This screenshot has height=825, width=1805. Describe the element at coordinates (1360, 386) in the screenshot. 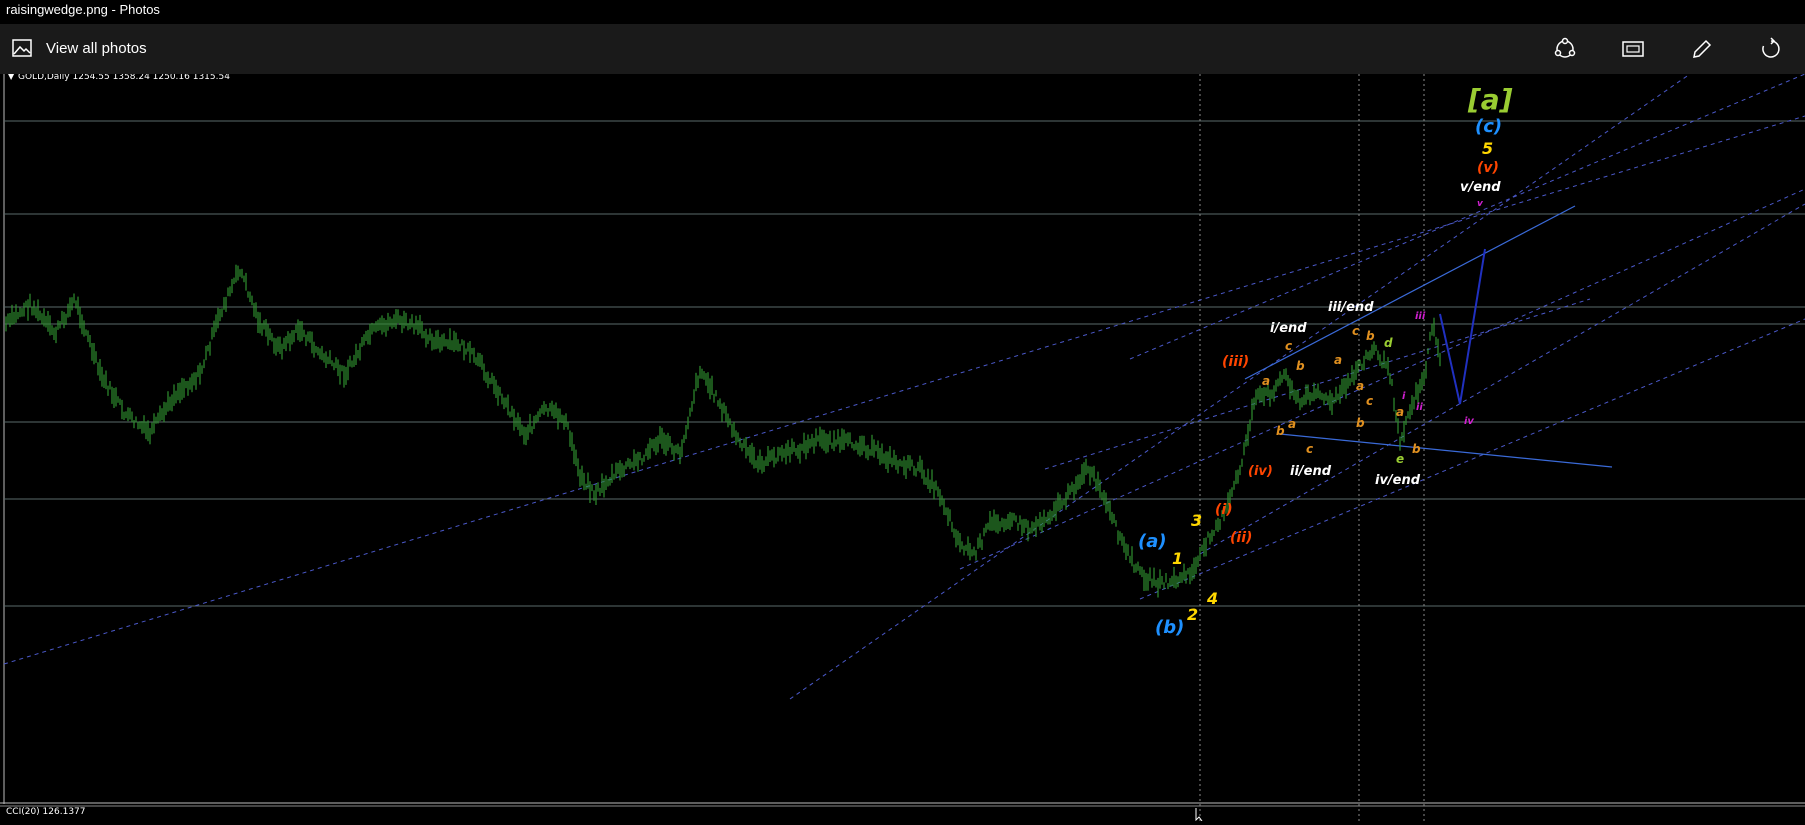

I see `subwave-a-3: a` at that location.